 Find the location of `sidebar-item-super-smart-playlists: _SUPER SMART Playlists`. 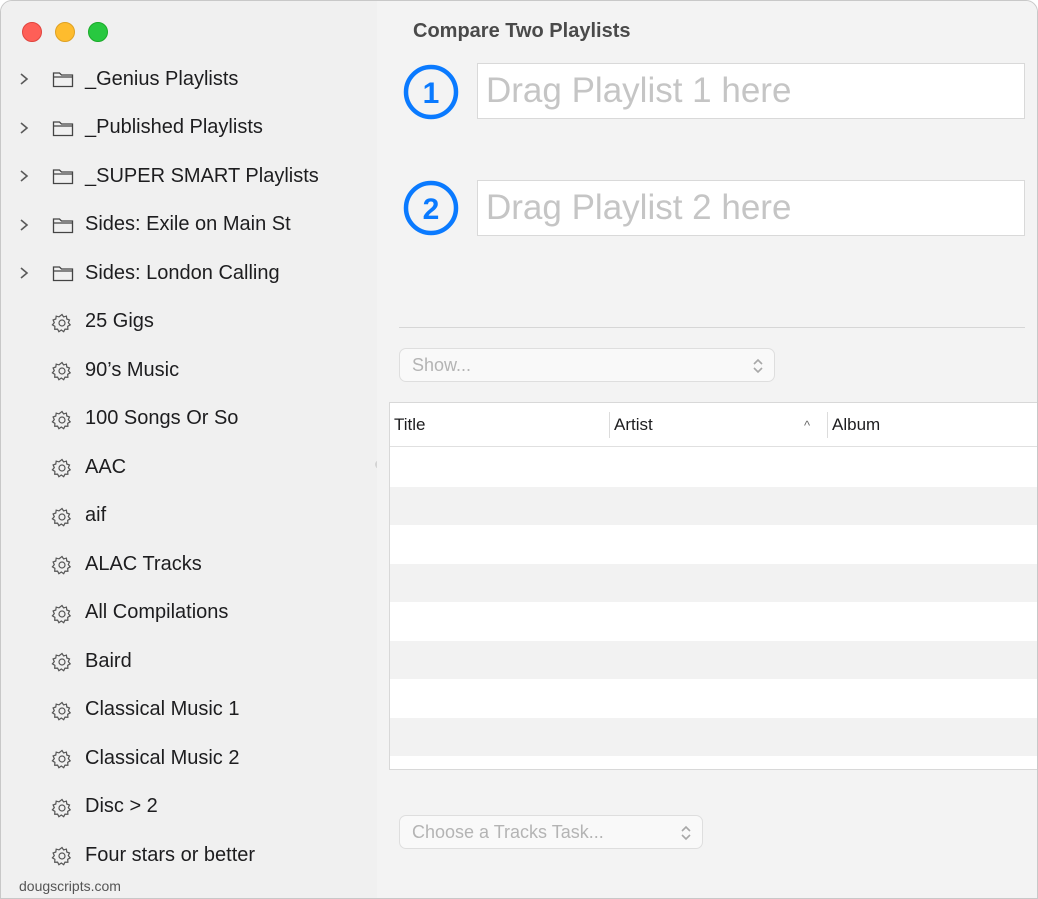

sidebar-item-super-smart-playlists: _SUPER SMART Playlists is located at coordinates (189, 176).